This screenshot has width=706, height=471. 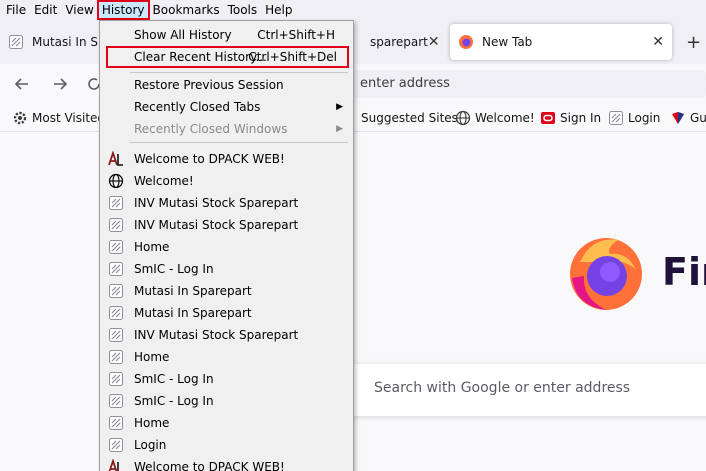 What do you see at coordinates (296, 35) in the screenshot?
I see `menuitem-shortcut: Ctrl+Shift+H` at bounding box center [296, 35].